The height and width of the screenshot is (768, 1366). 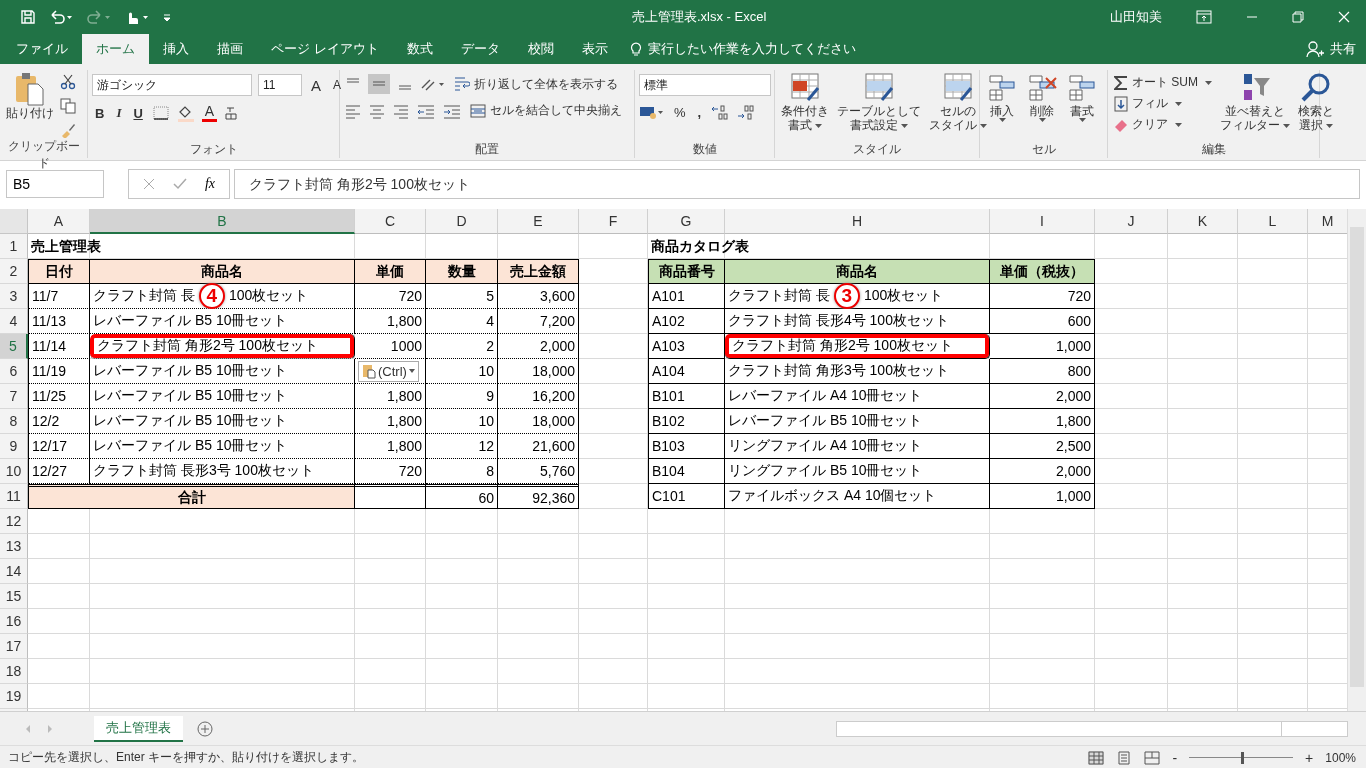 I want to click on user-name: 山田知美, so click(x=1136, y=17).